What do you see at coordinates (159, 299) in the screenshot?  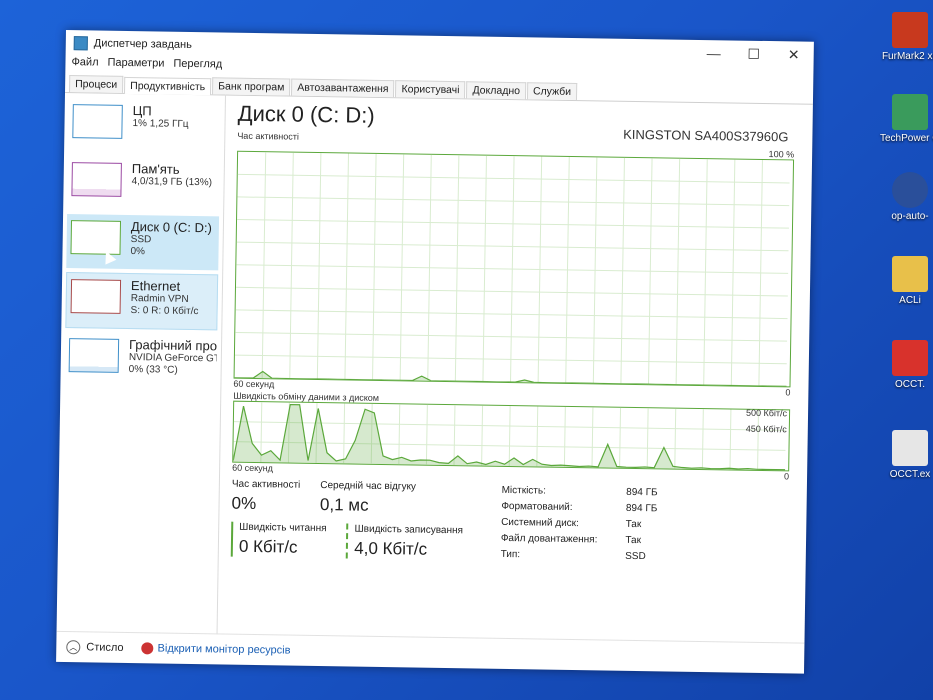 I see `sidebar-item-detail: Radmin VPN` at bounding box center [159, 299].